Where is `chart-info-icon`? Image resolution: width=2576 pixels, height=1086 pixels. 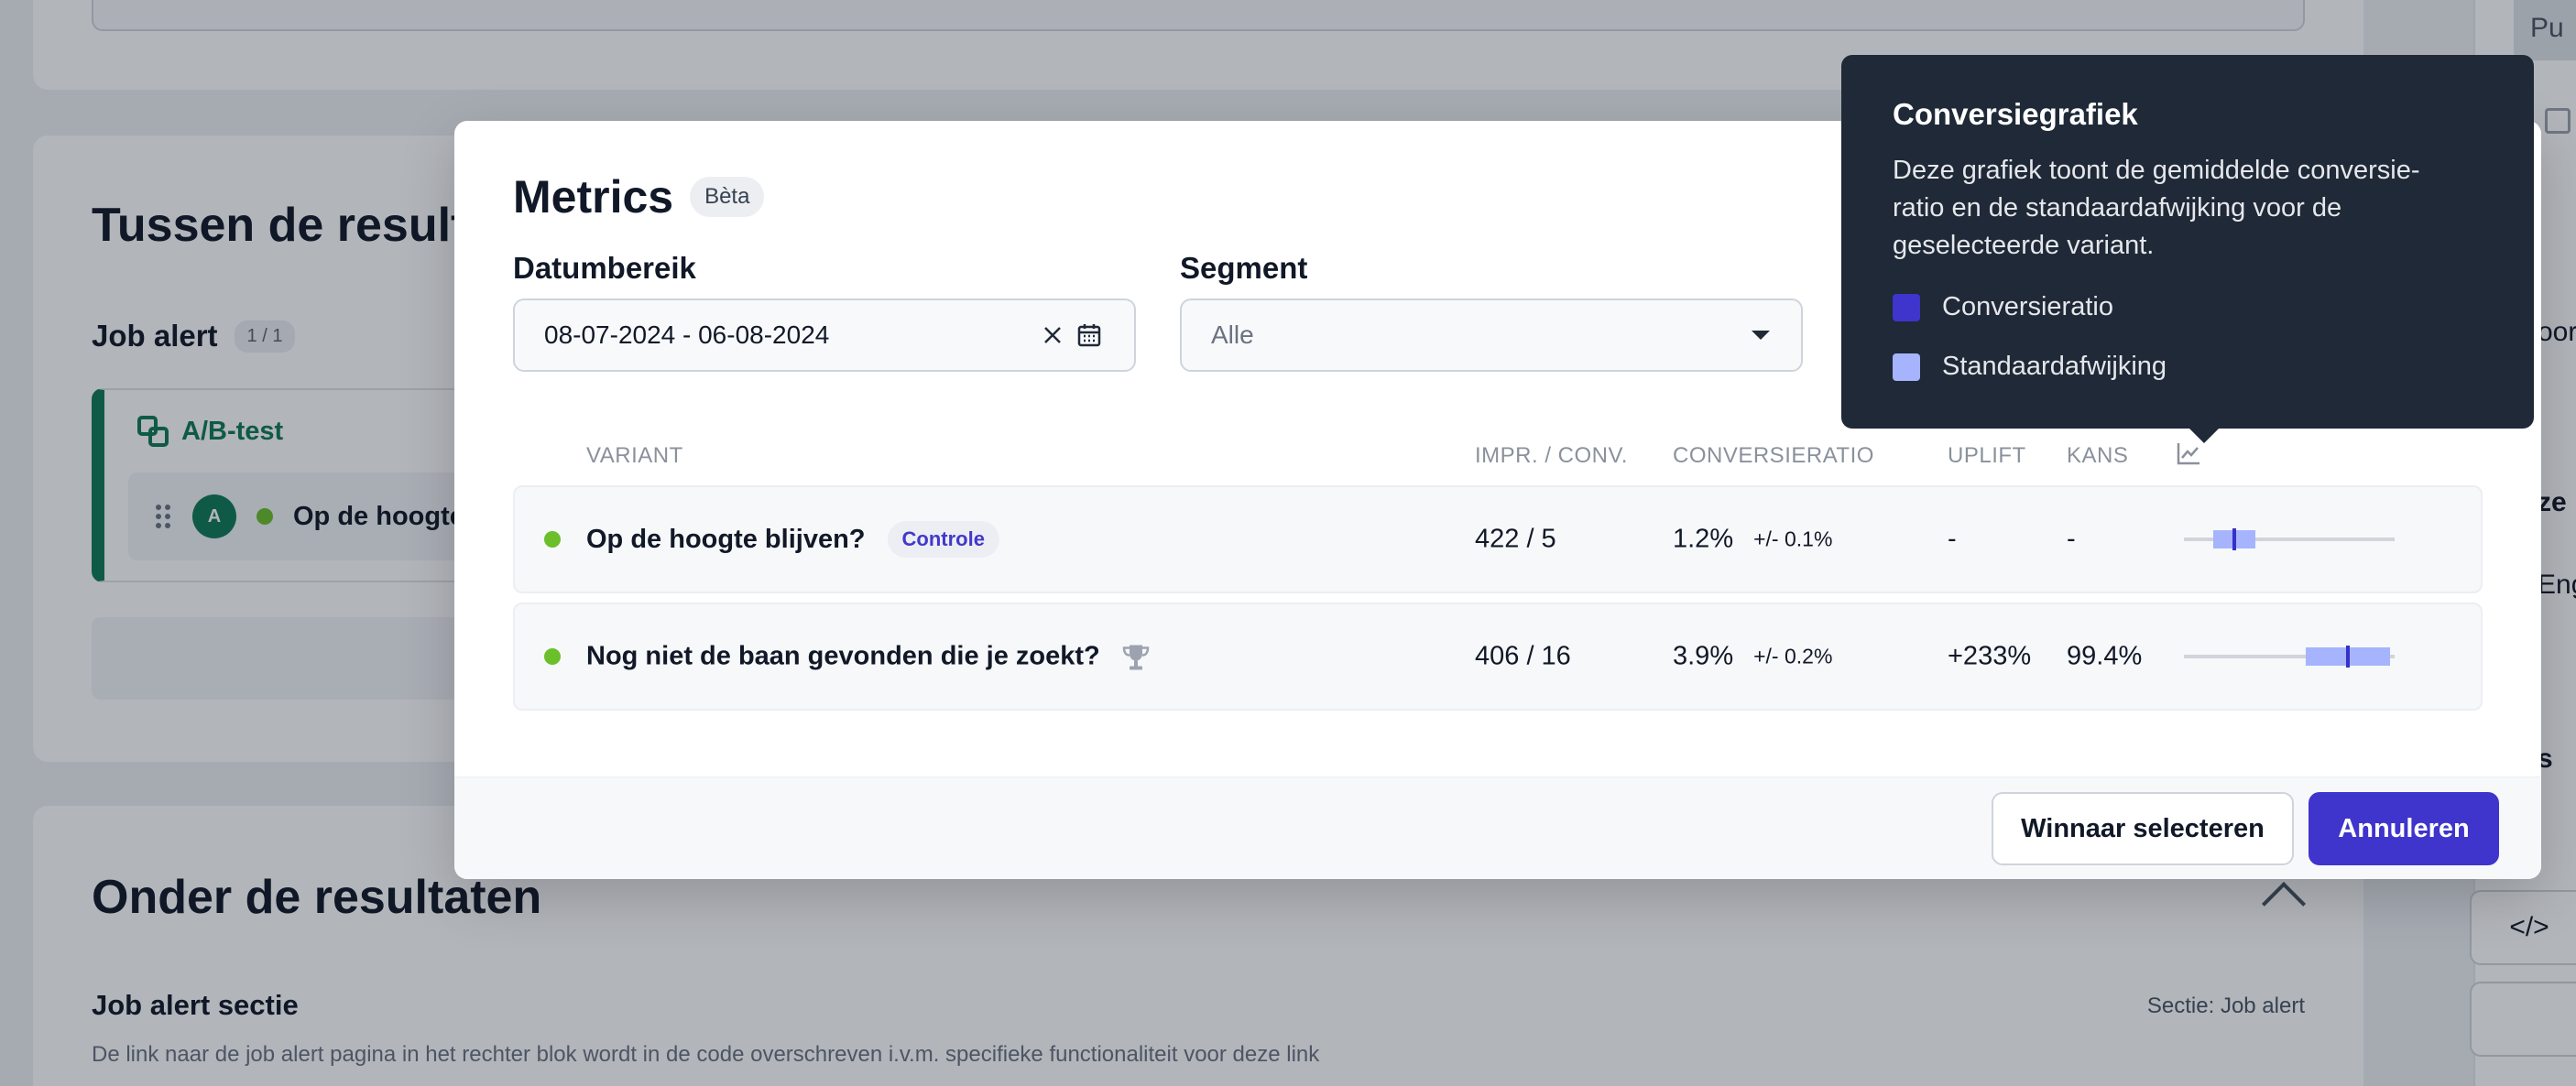
chart-info-icon is located at coordinates (2188, 456).